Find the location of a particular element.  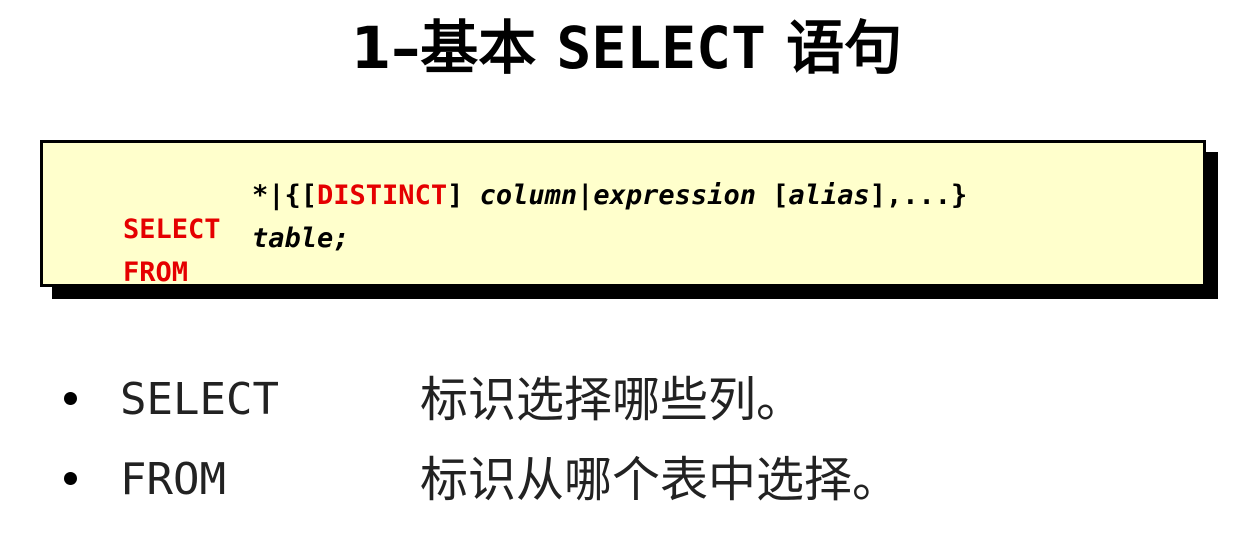

distinct-keyword: DISTINCT is located at coordinates (382, 195).